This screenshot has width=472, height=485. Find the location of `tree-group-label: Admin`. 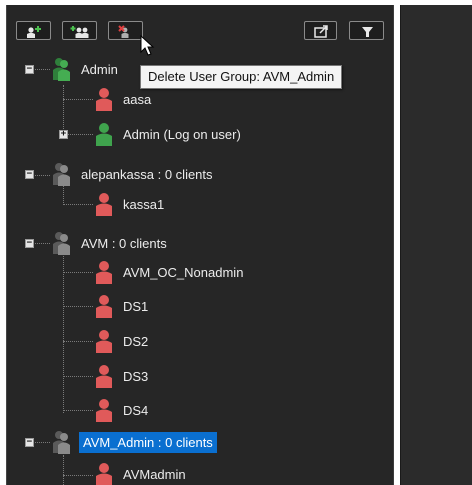

tree-group-label: Admin is located at coordinates (99, 69).